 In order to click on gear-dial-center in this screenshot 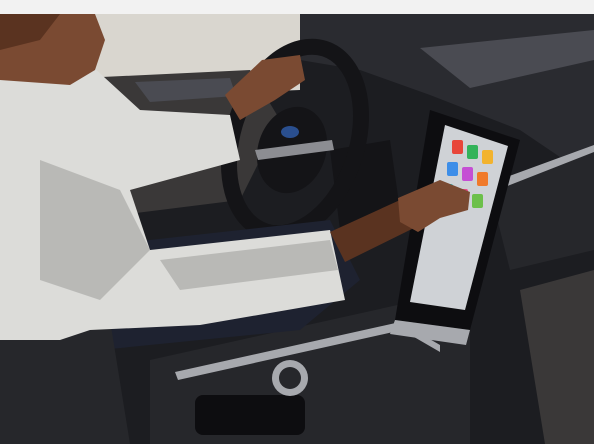, I will do `click(290, 378)`.